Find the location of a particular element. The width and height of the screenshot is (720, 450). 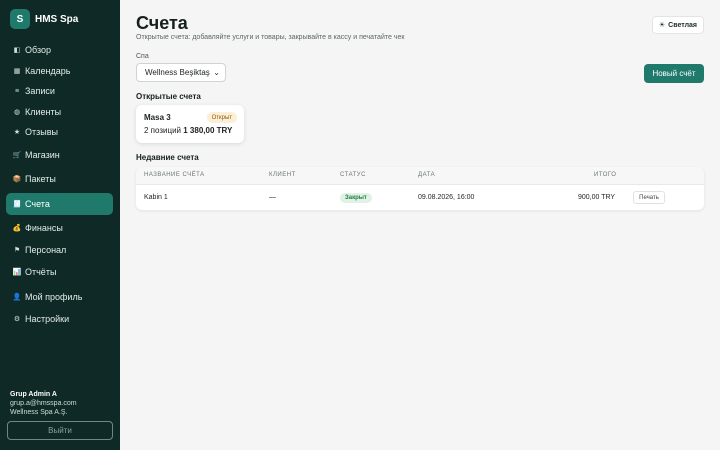

sidebar-item-label: Клиенты is located at coordinates (43, 112).